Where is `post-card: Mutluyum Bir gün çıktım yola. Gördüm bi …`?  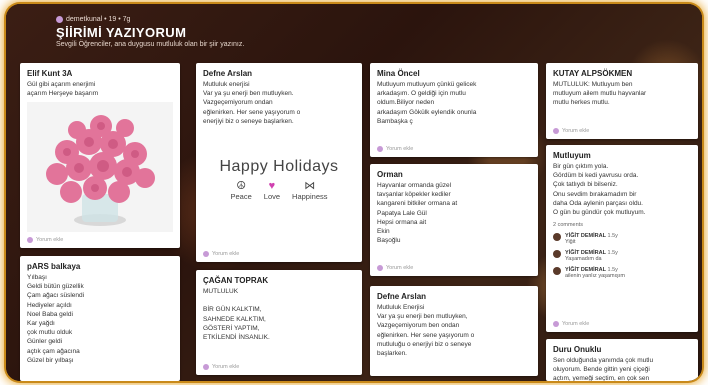 post-card: Mutluyum Bir gün çıktım yola. Gördüm bi … is located at coordinates (622, 238).